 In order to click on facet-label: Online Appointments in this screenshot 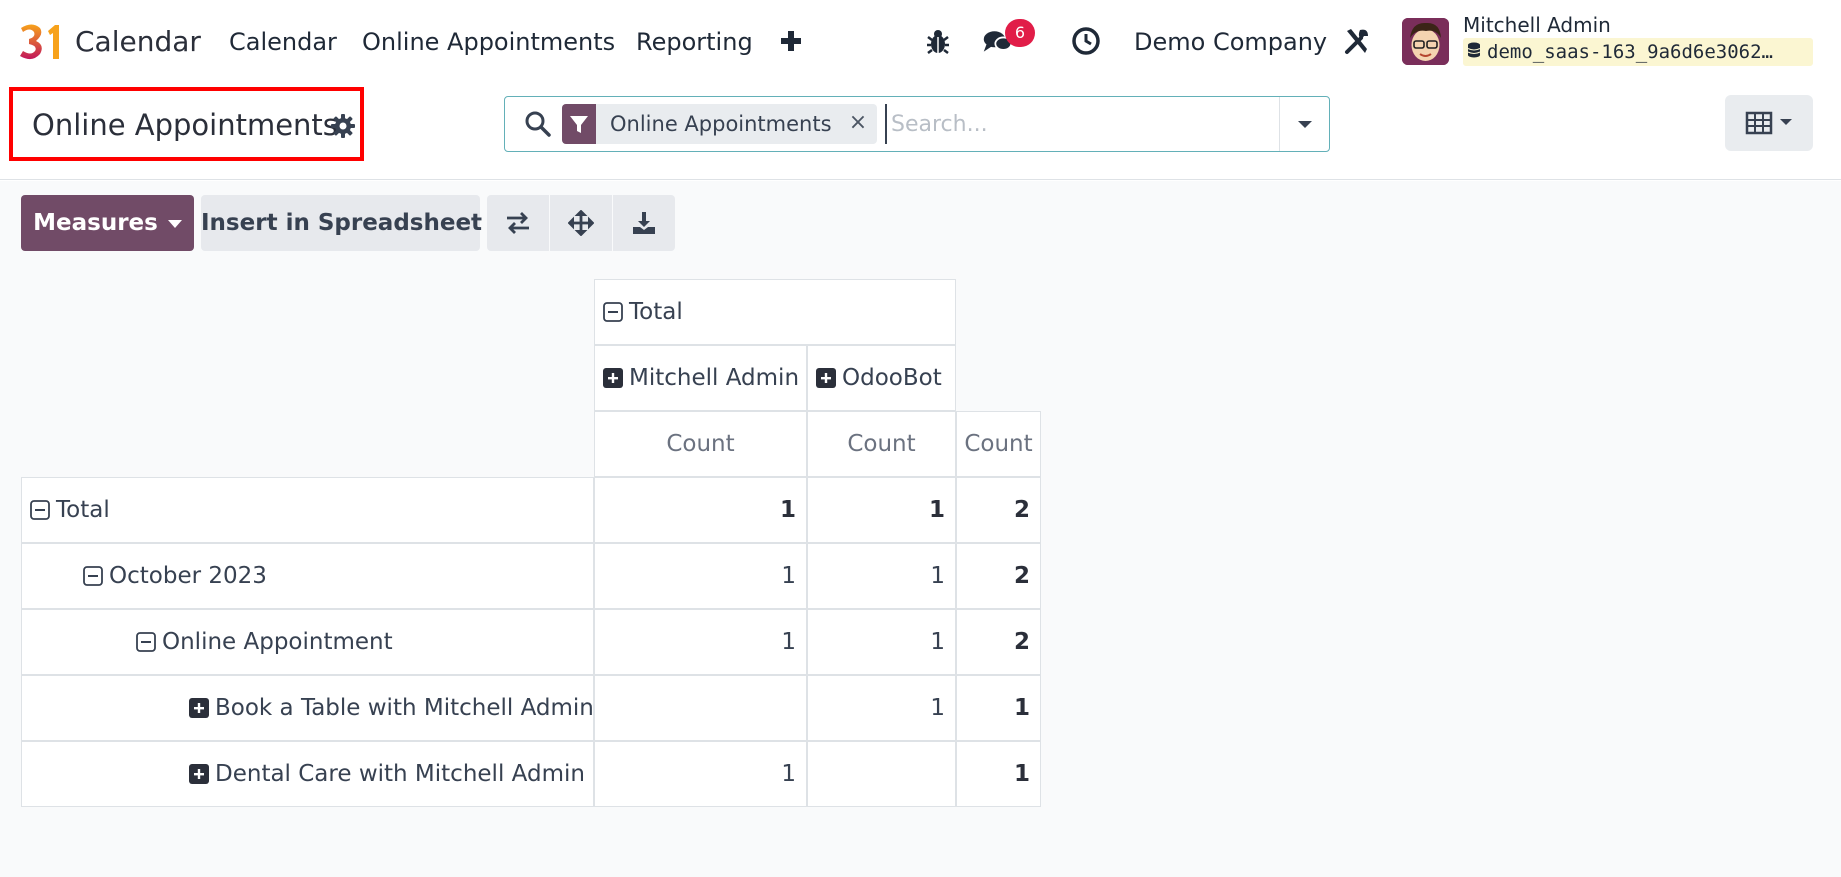, I will do `click(721, 124)`.